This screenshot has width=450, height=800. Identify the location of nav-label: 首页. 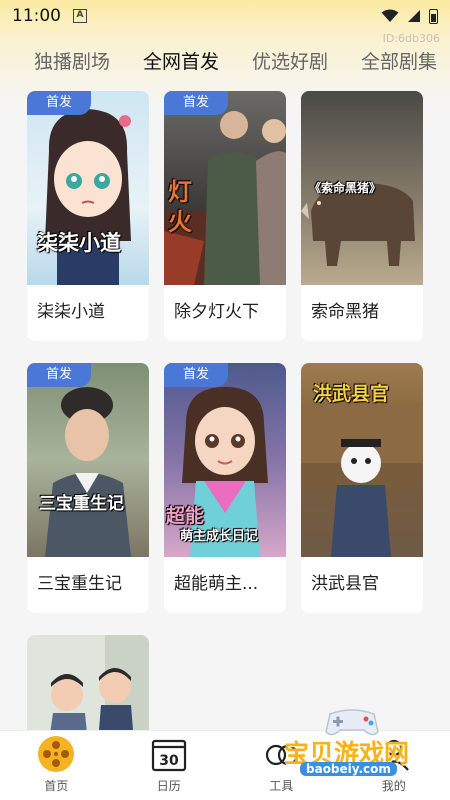
(56, 786).